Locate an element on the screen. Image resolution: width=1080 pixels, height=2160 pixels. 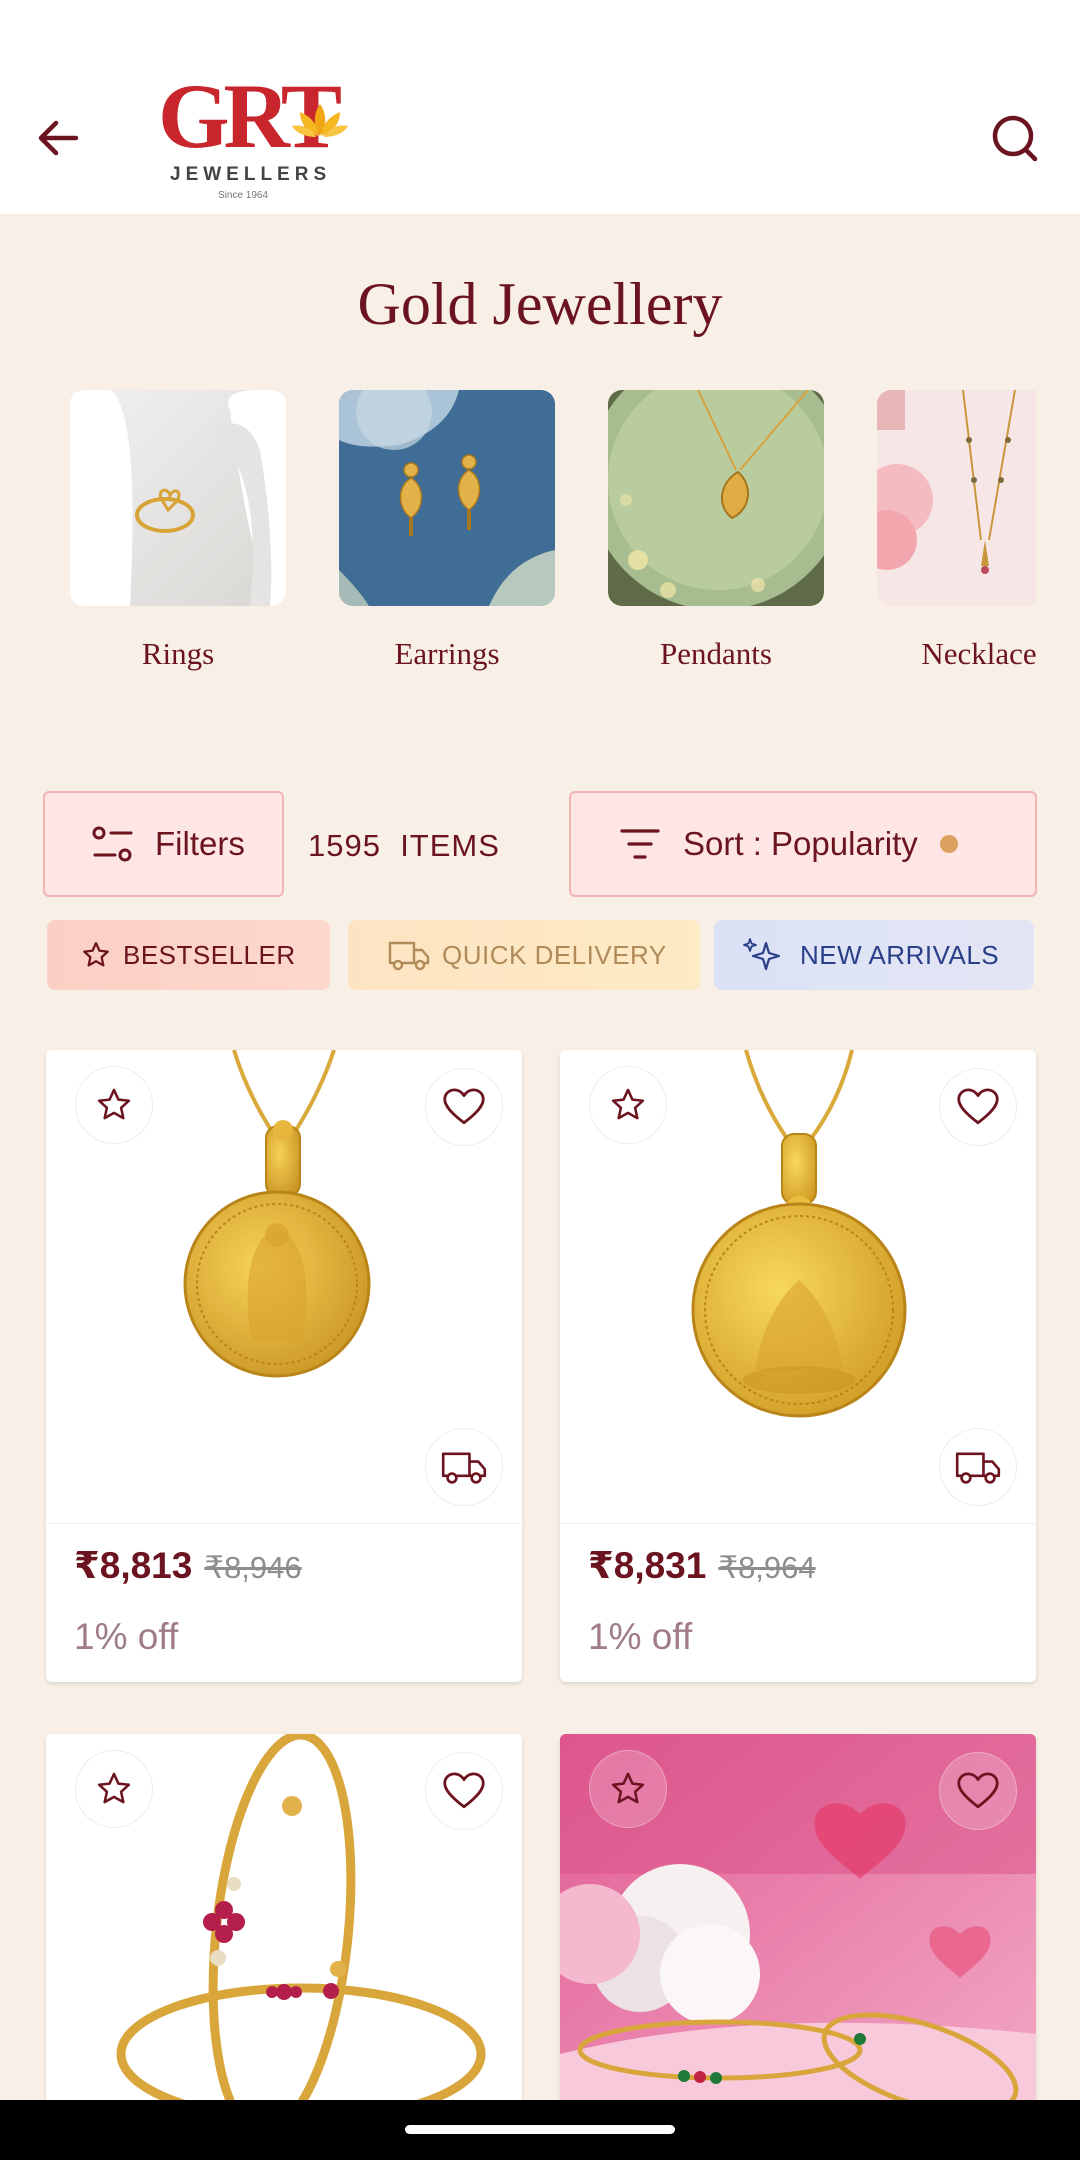
home-indicator is located at coordinates (540, 2129).